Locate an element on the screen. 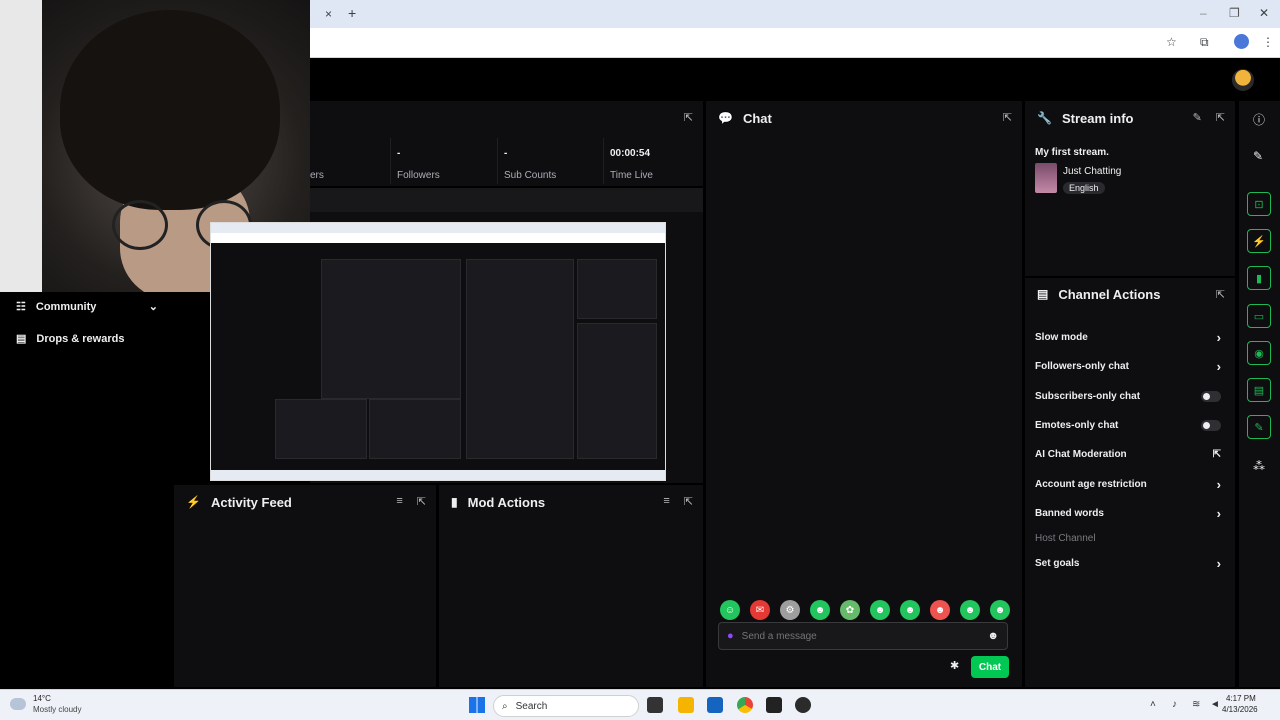  action-subscribers-only: Subscribers-only chat is located at coordinates (1128, 396).